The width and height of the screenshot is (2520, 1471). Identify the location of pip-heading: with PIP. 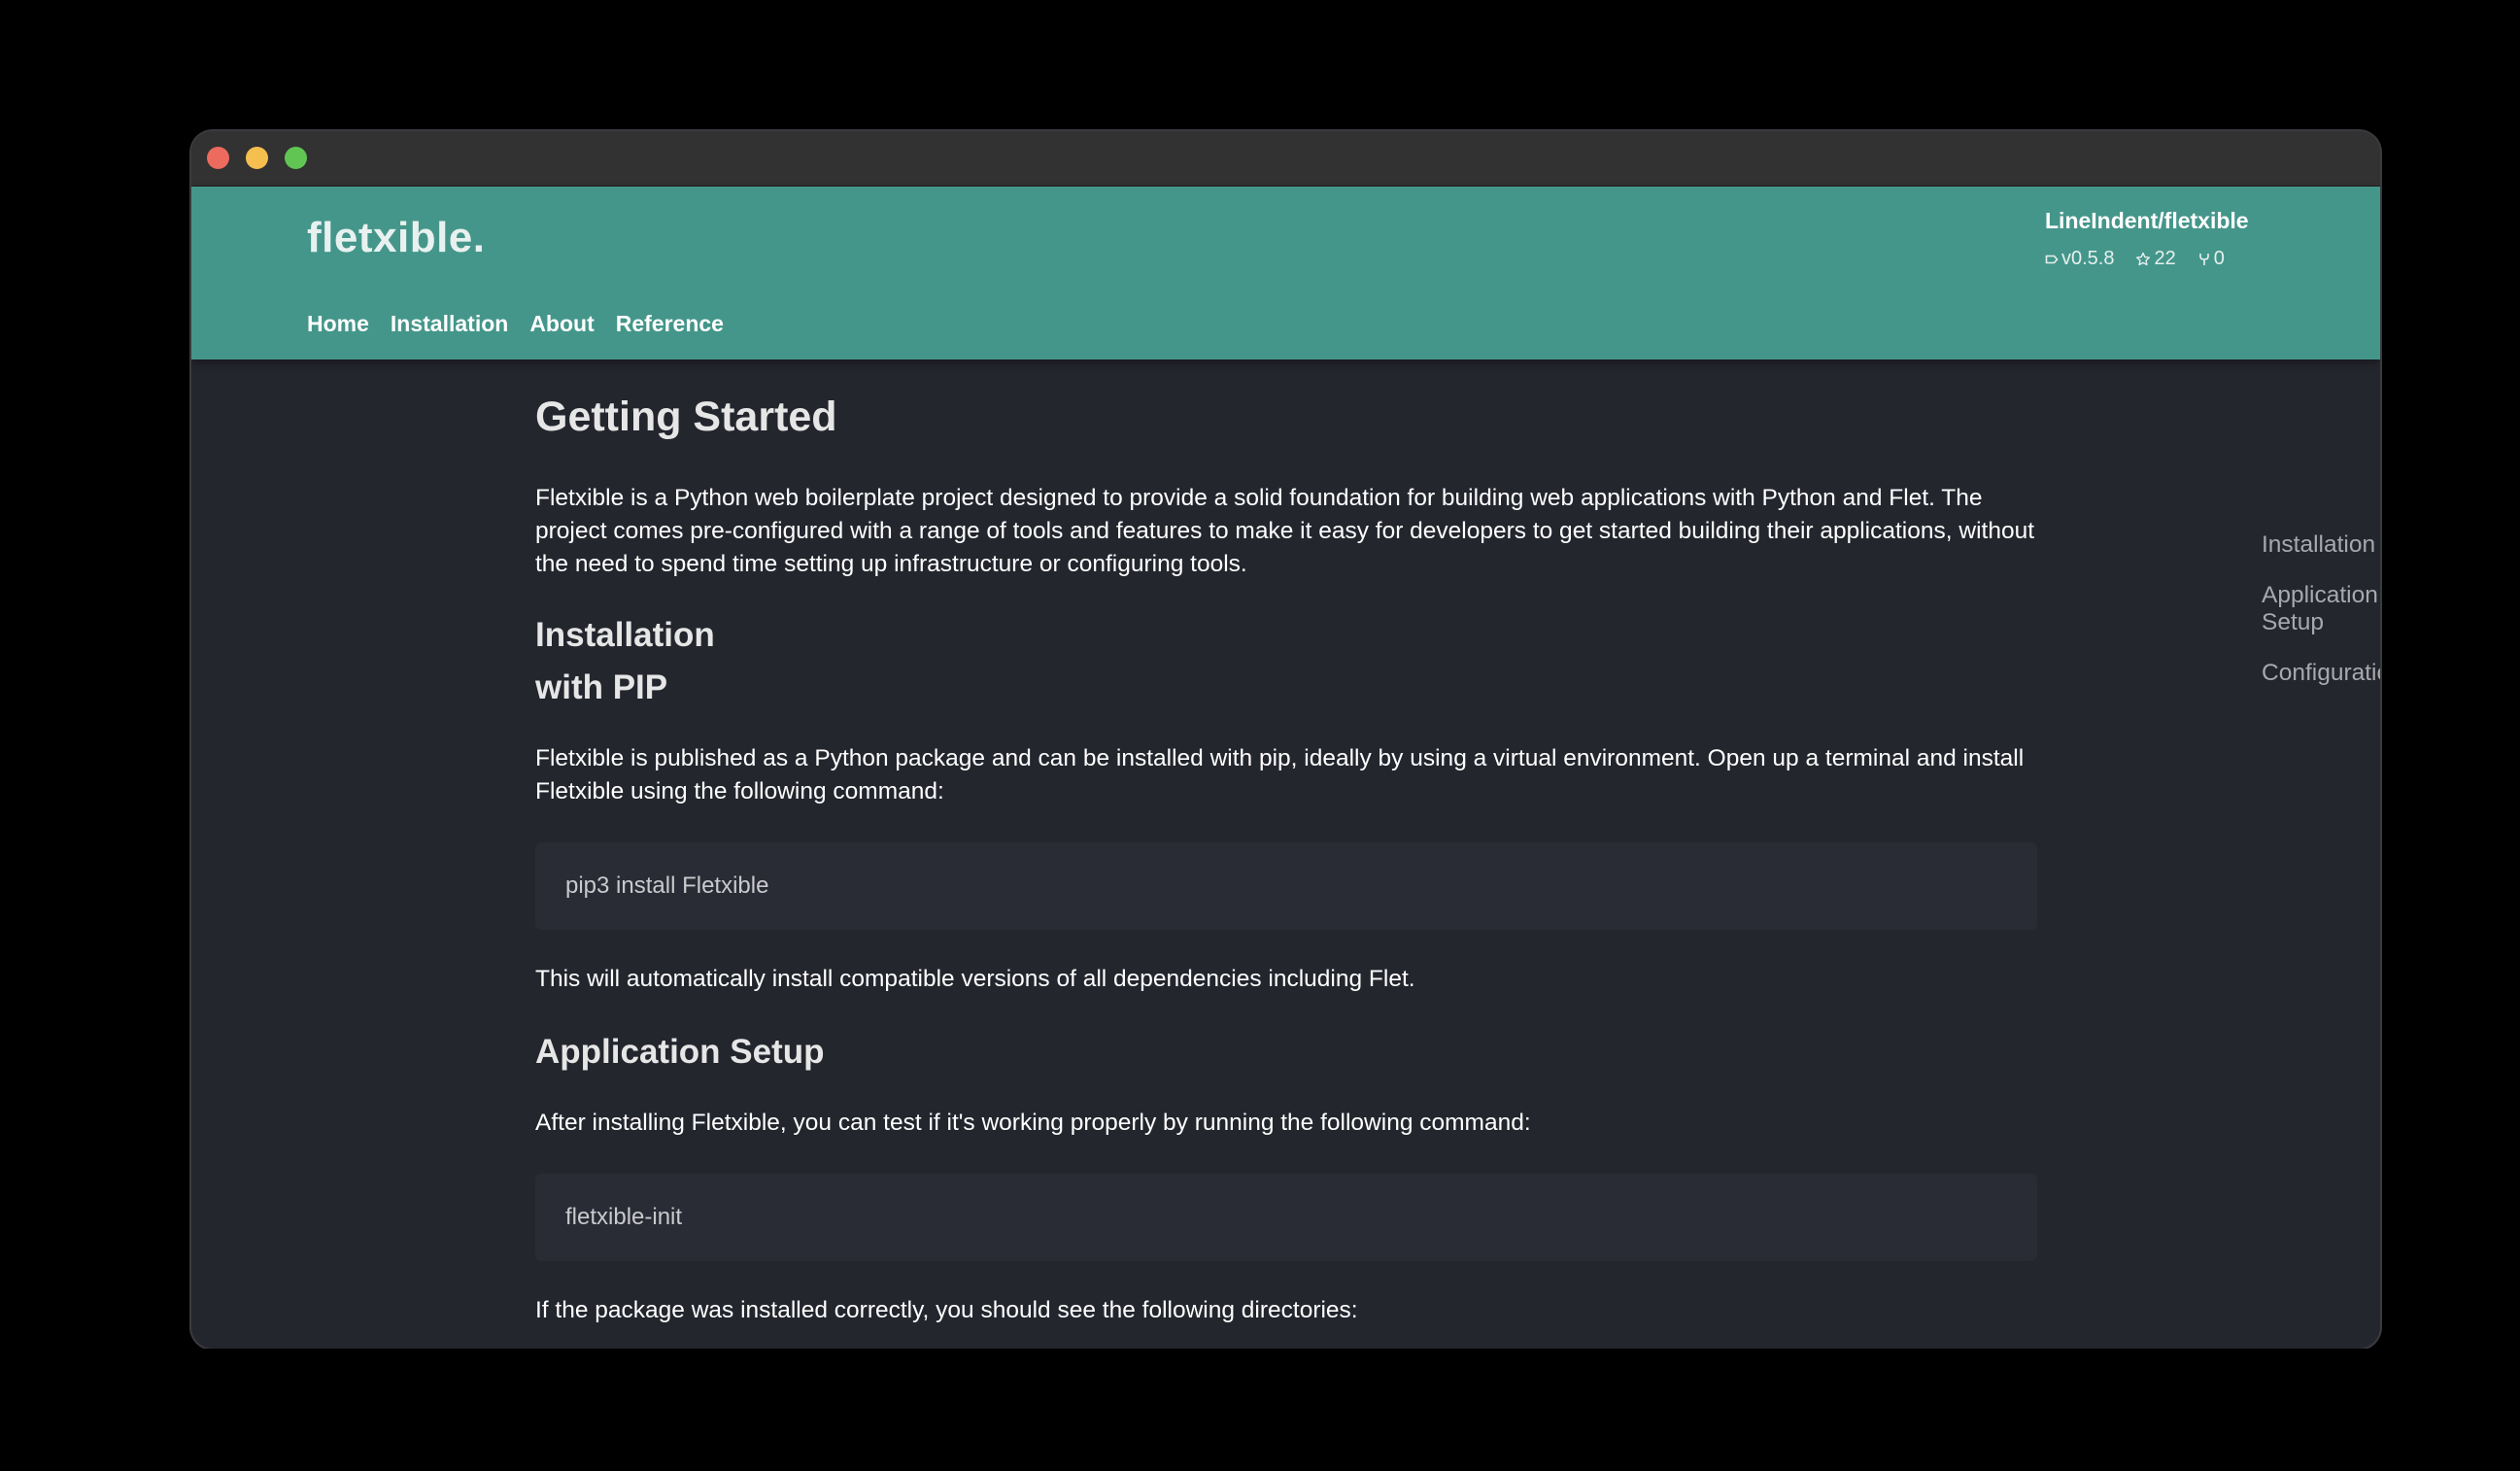
(601, 687).